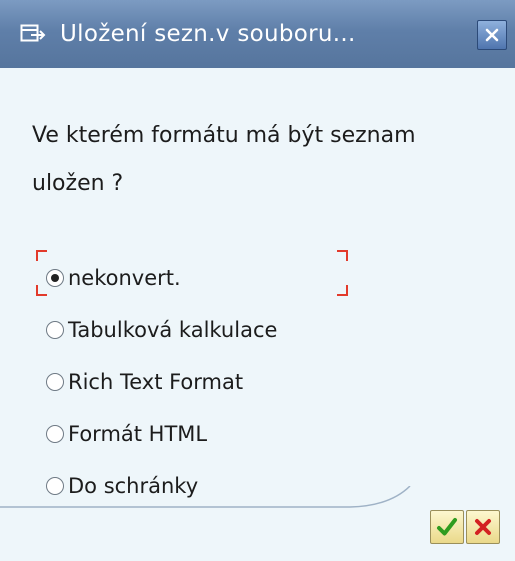  I want to click on close-button, so click(492, 35).